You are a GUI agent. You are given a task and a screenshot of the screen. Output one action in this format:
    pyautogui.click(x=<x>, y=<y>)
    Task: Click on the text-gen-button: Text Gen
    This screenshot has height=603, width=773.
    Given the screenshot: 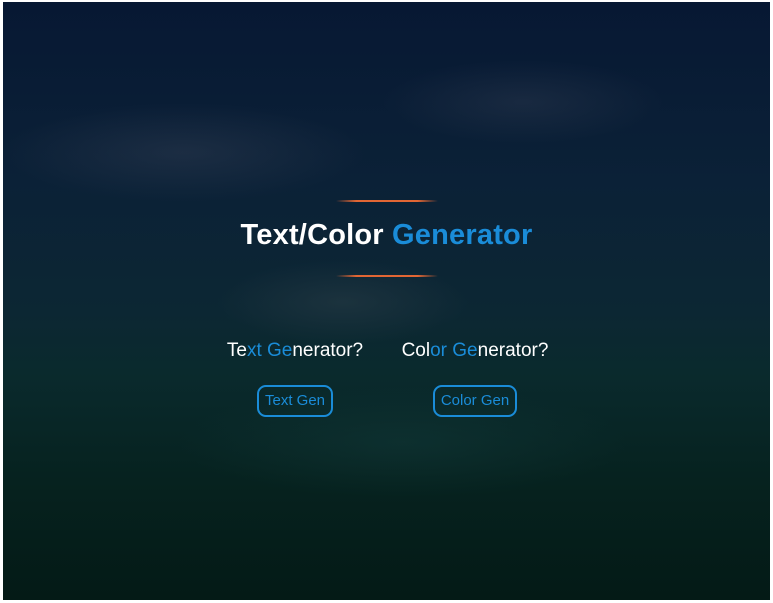 What is the action you would take?
    pyautogui.click(x=295, y=401)
    